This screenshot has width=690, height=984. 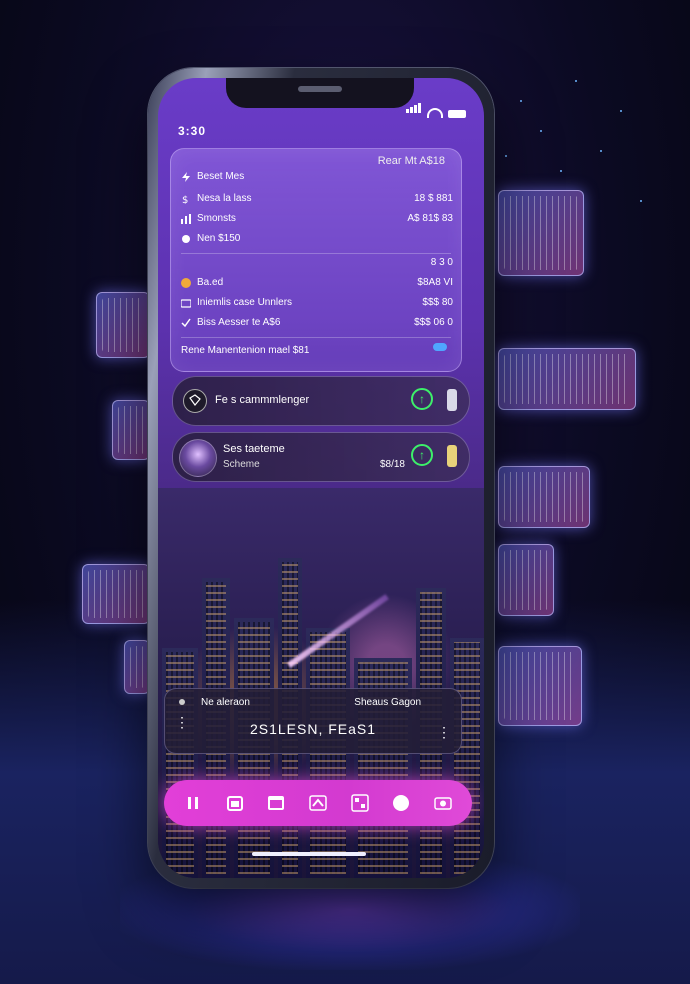 What do you see at coordinates (320, 93) in the screenshot?
I see `notch` at bounding box center [320, 93].